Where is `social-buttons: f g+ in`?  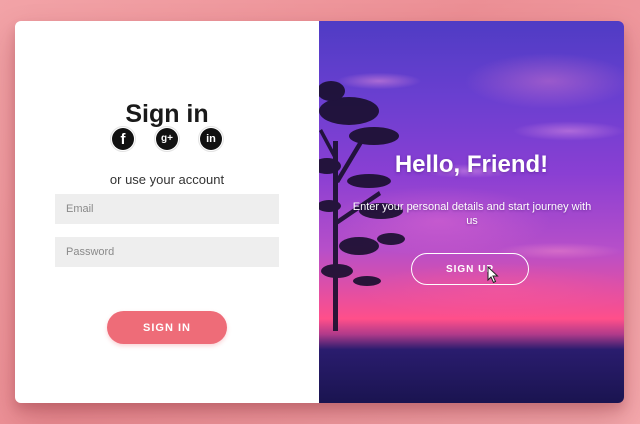 social-buttons: f g+ in is located at coordinates (167, 139).